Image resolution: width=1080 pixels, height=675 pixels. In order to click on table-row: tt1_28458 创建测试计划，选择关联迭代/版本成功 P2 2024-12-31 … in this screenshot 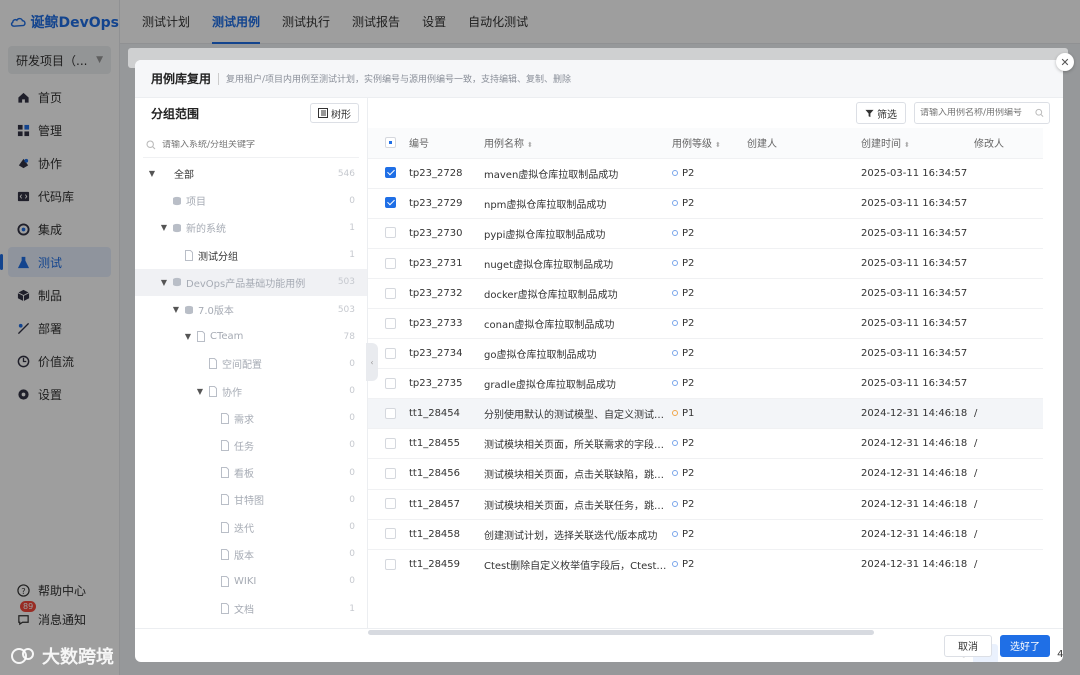, I will do `click(705, 534)`.